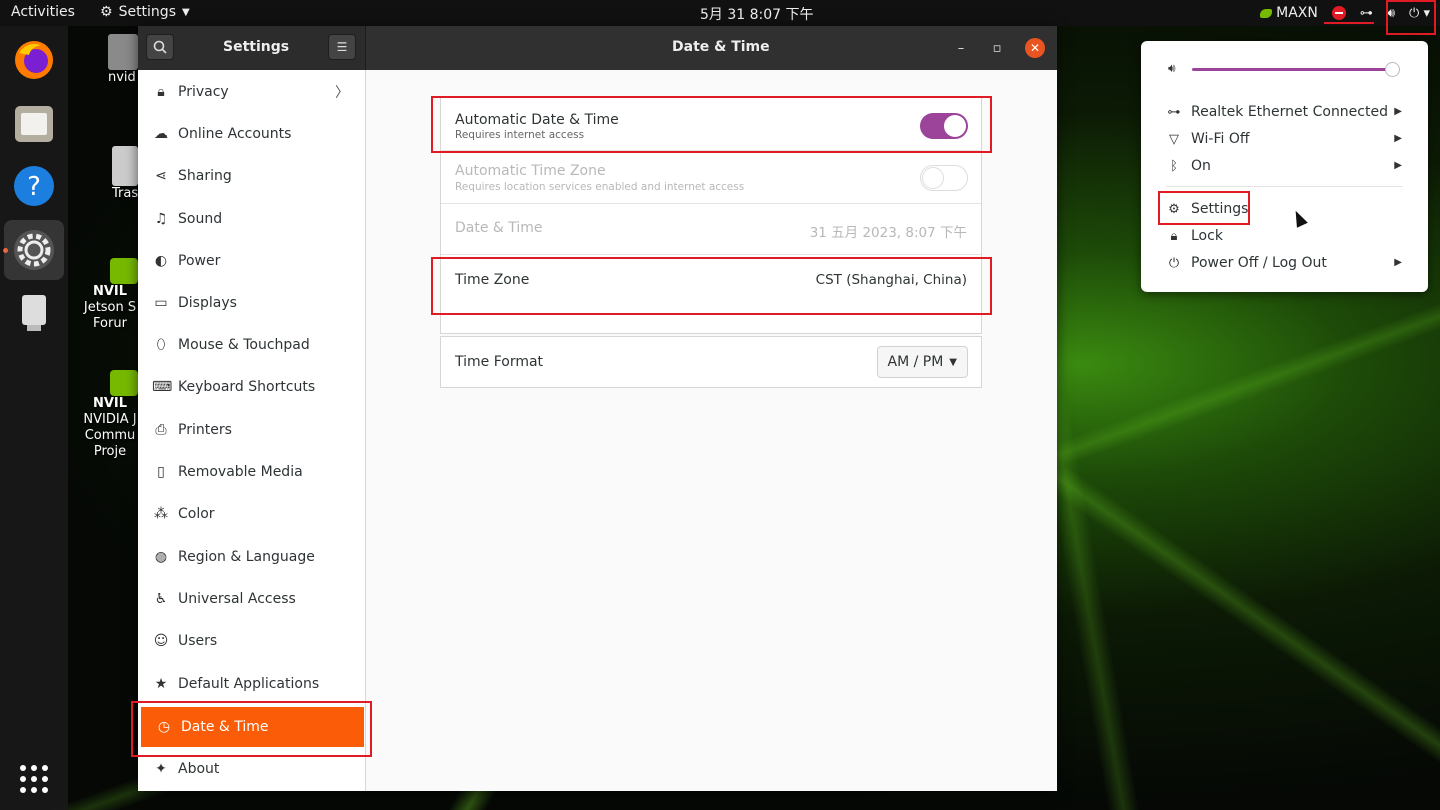 This screenshot has height=810, width=1440. I want to click on power-mode-label: MAXN, so click(1297, 13).